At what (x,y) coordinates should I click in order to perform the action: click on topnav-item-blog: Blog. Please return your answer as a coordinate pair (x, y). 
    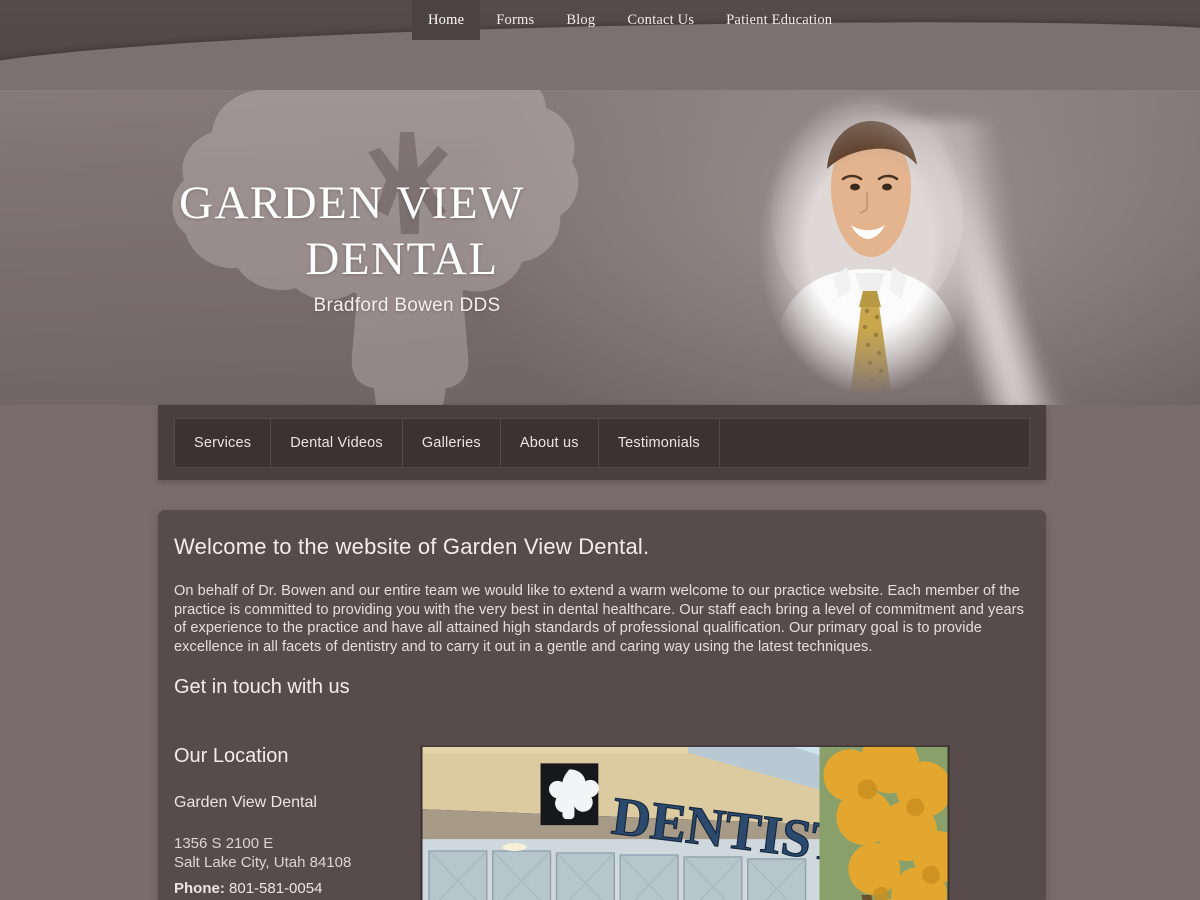
    Looking at the image, I should click on (580, 20).